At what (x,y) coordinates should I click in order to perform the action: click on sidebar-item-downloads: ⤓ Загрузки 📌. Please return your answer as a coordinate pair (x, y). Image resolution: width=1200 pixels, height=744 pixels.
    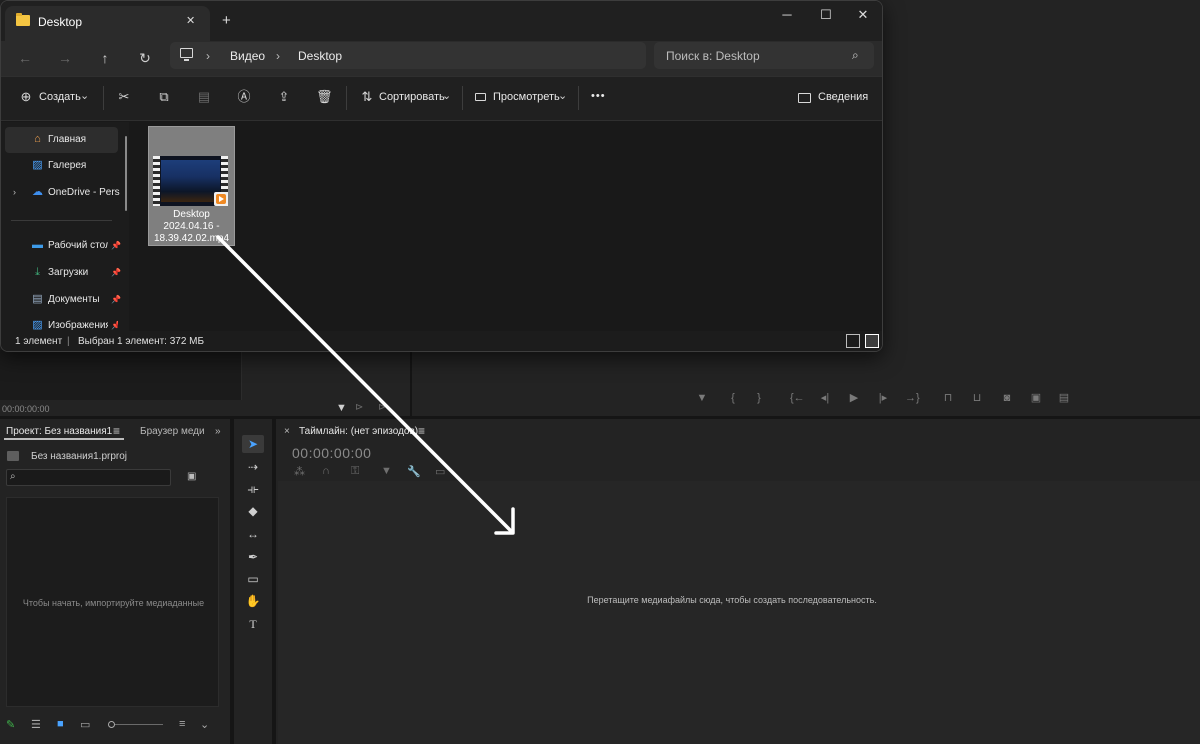
    Looking at the image, I should click on (63, 273).